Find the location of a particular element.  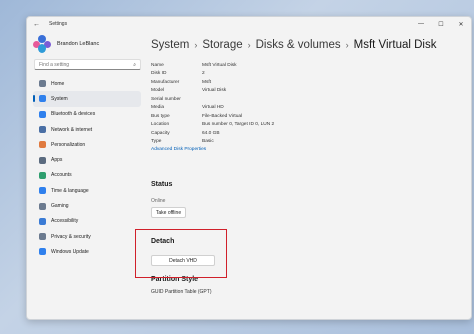

time-language-icon is located at coordinates (42, 191).